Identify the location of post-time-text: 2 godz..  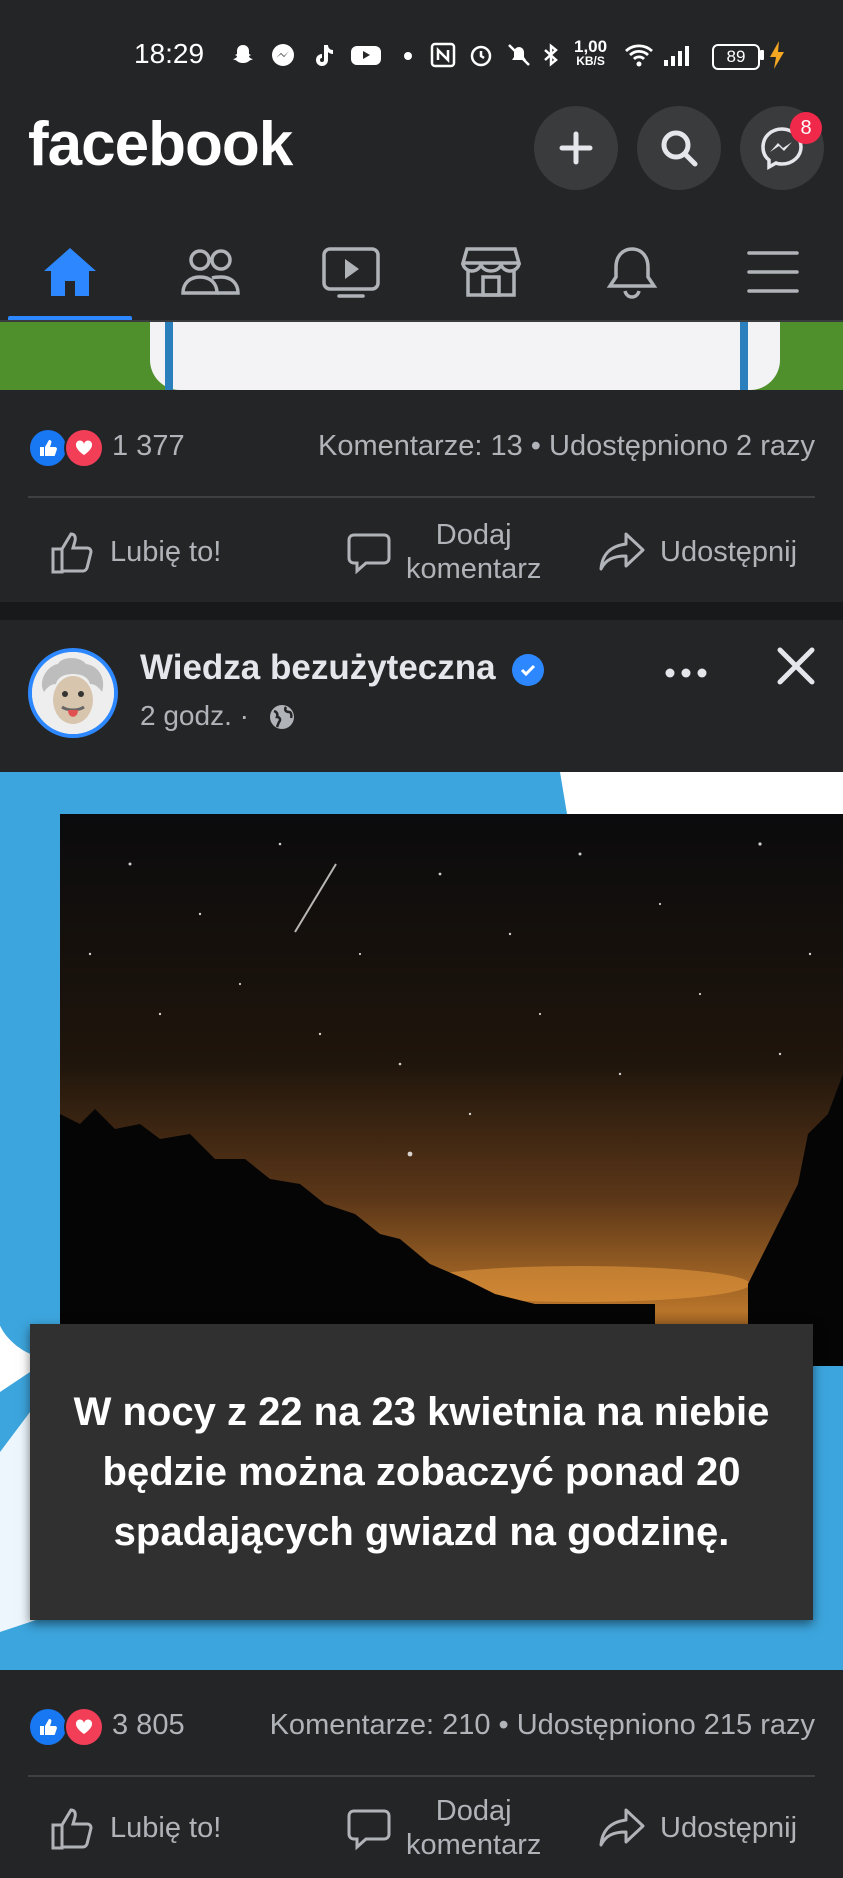
(186, 715).